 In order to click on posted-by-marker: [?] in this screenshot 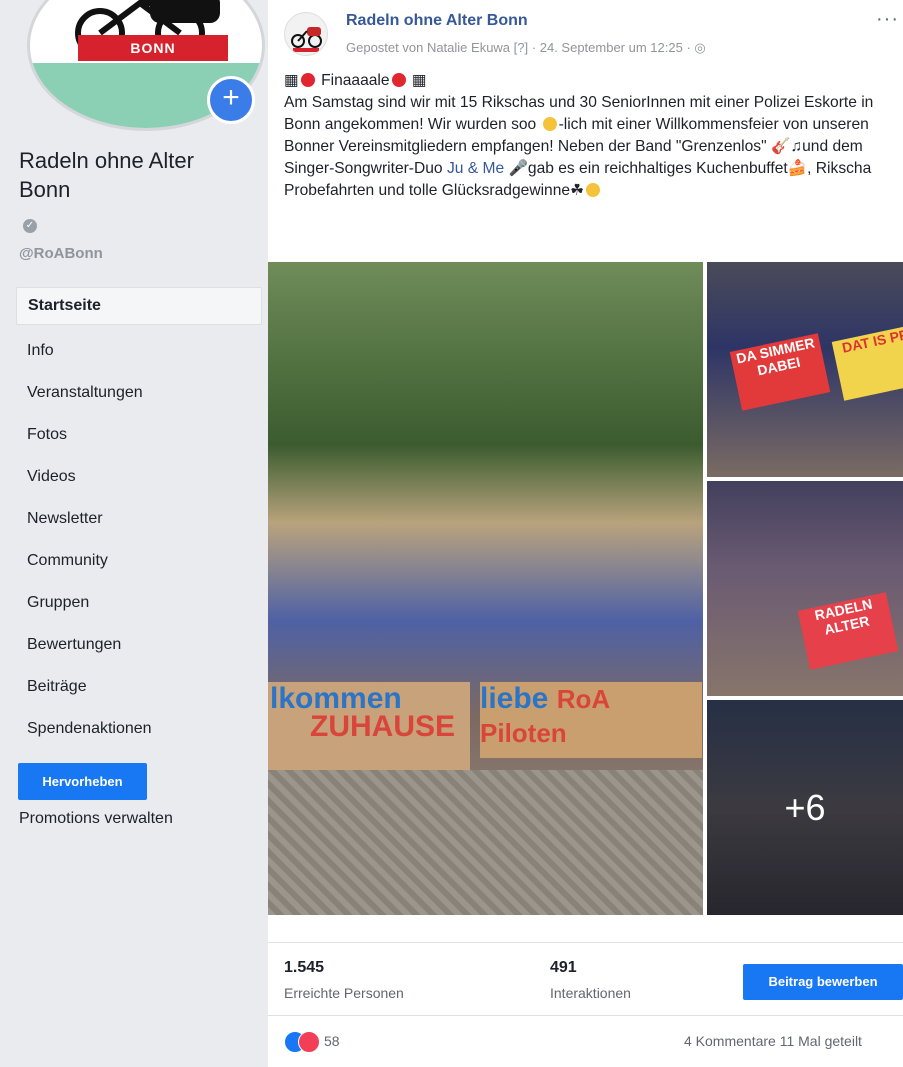, I will do `click(521, 47)`.